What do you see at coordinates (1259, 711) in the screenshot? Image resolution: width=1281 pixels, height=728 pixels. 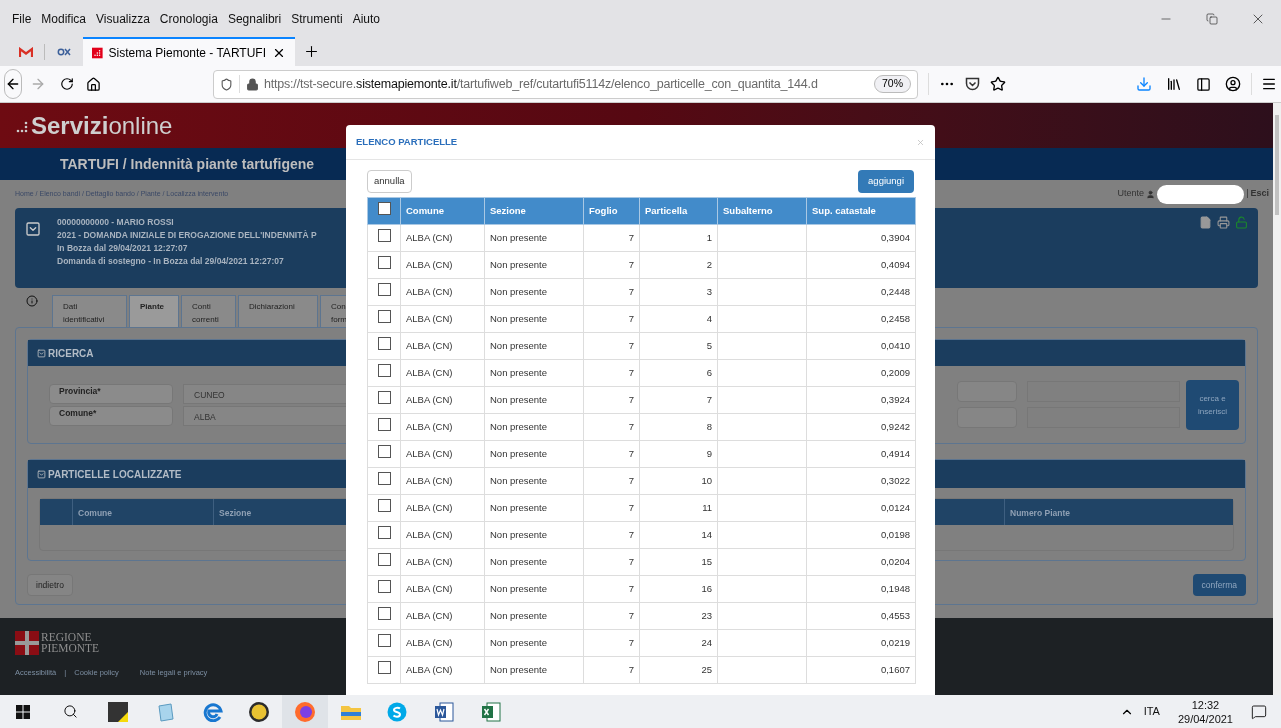 I see `notification-icon` at bounding box center [1259, 711].